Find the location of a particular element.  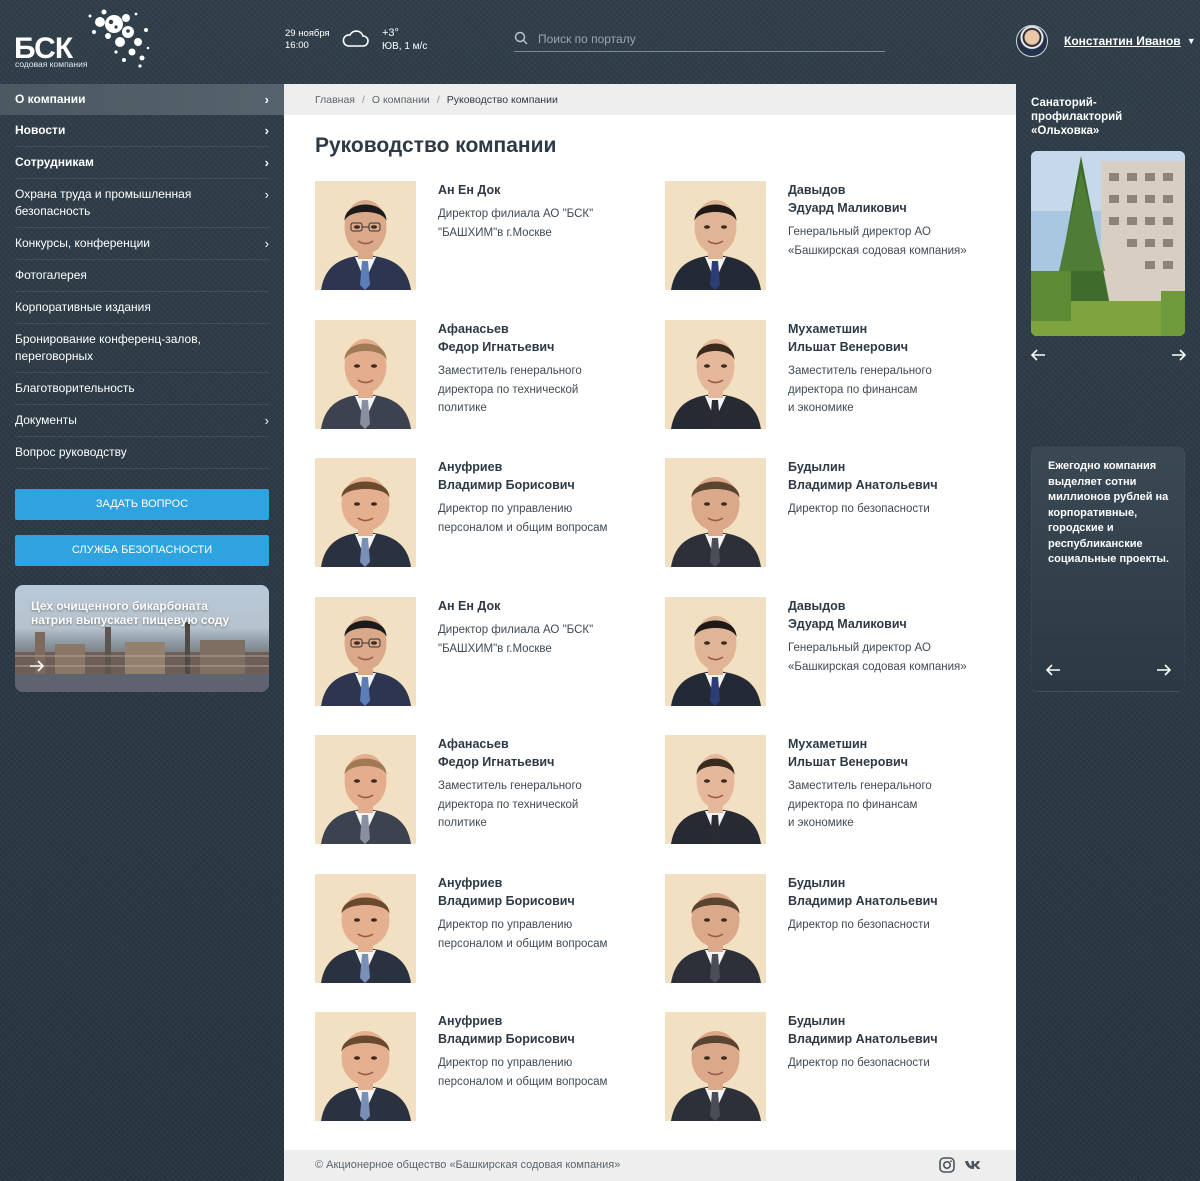

instagram-icon is located at coordinates (947, 1165).